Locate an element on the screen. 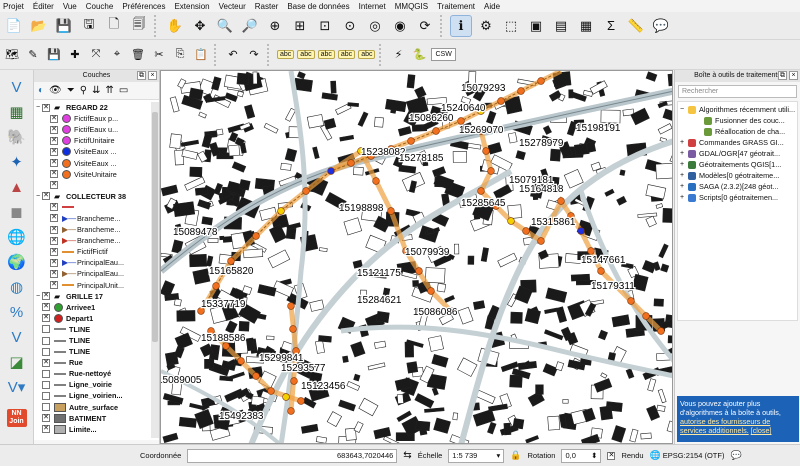 Image resolution: width=800 pixels, height=466 pixels. crs-label: EPSG:2154 (OTF) is located at coordinates (694, 455).